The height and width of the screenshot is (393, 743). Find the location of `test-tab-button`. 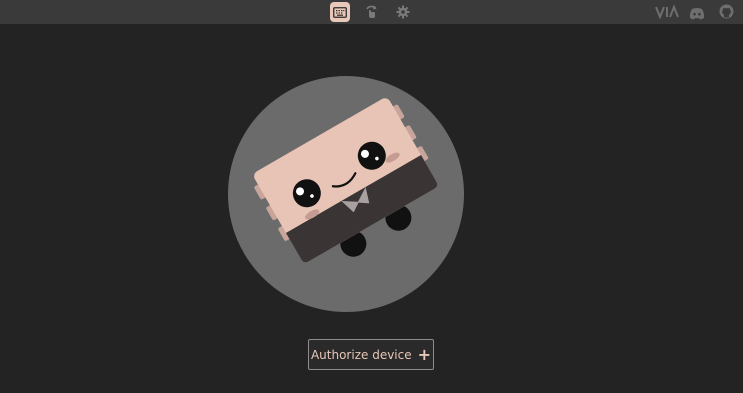

test-tab-button is located at coordinates (371, 12).